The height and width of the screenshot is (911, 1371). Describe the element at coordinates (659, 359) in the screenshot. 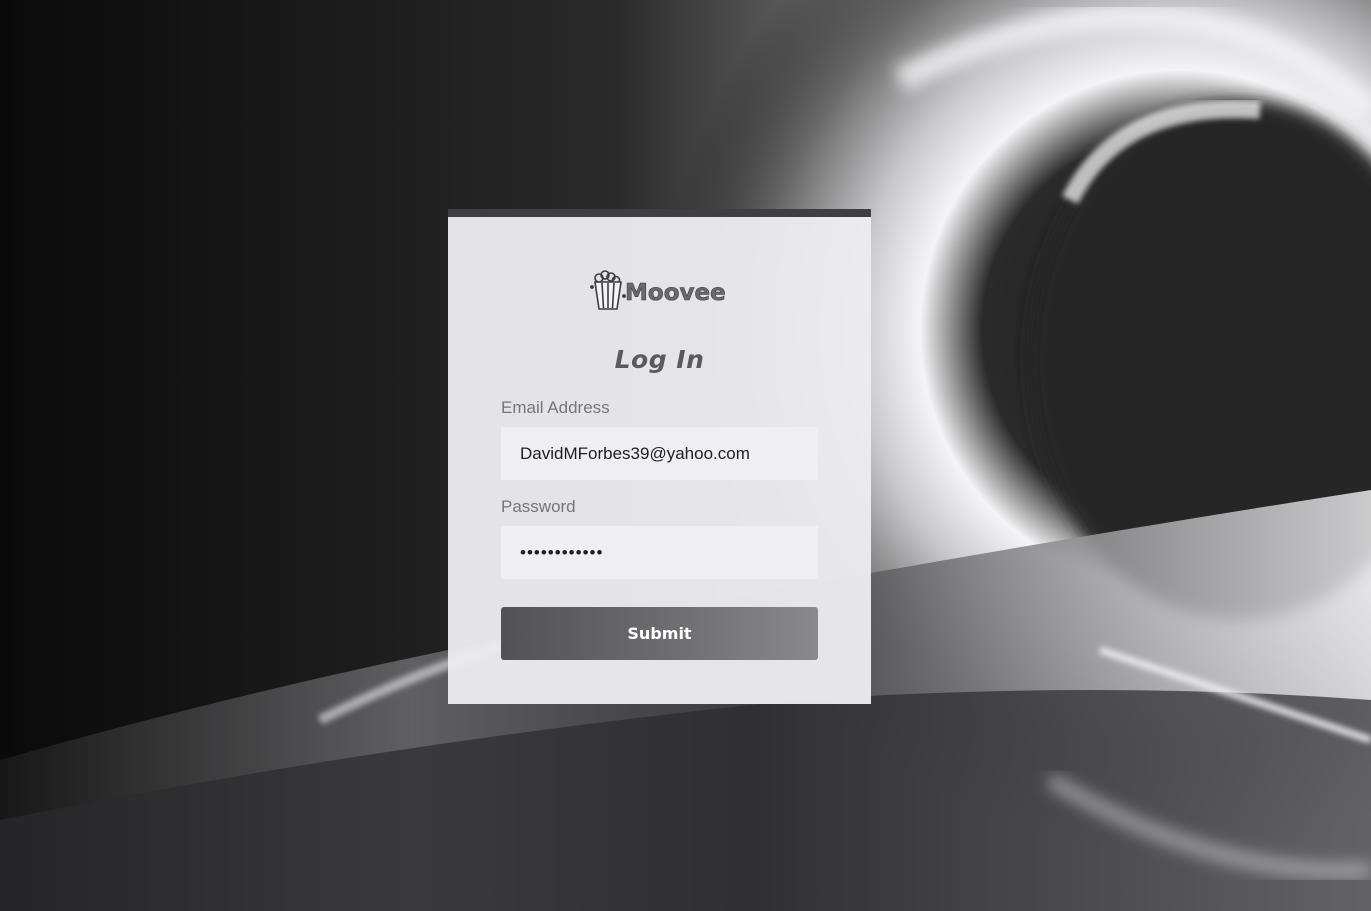

I see `page-title: Log In` at that location.